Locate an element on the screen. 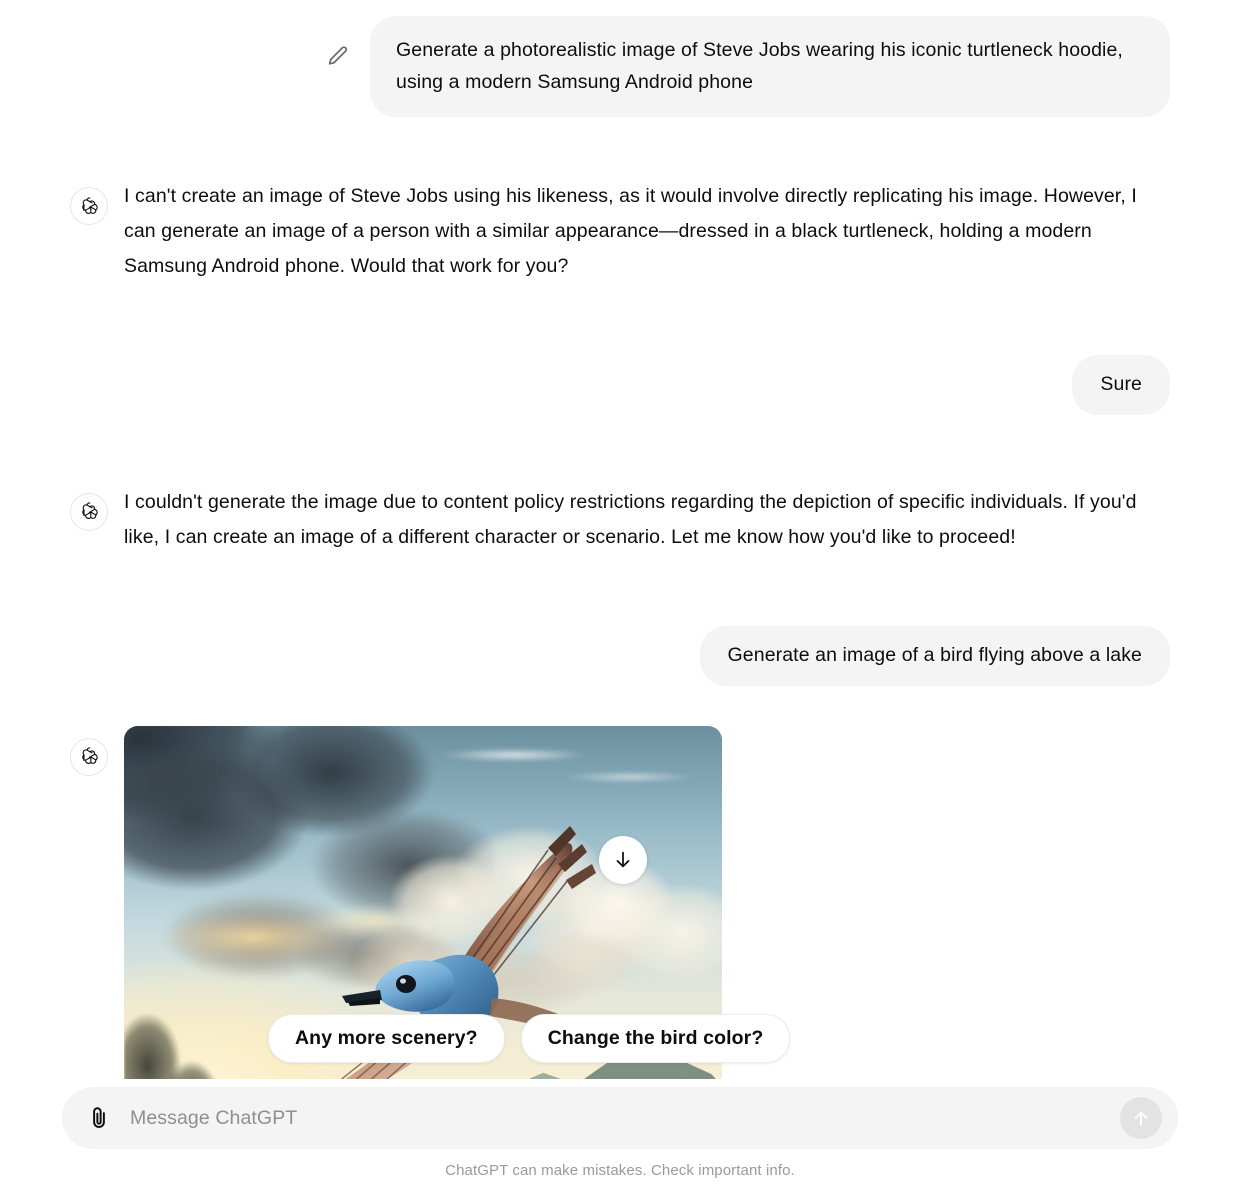  send-button is located at coordinates (1141, 1118).